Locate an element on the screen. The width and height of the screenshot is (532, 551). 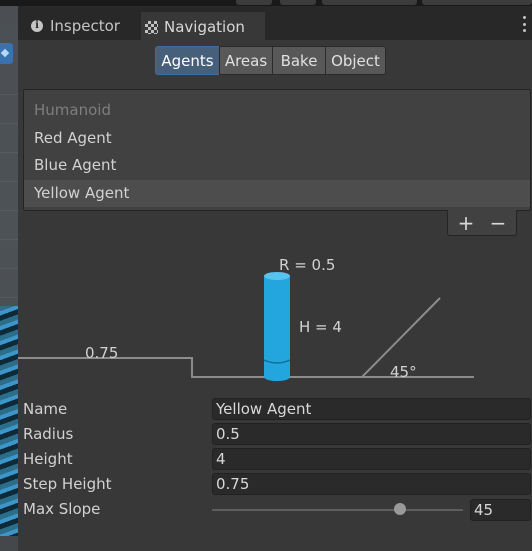
step-height-label-field: Step Height is located at coordinates (67, 484).